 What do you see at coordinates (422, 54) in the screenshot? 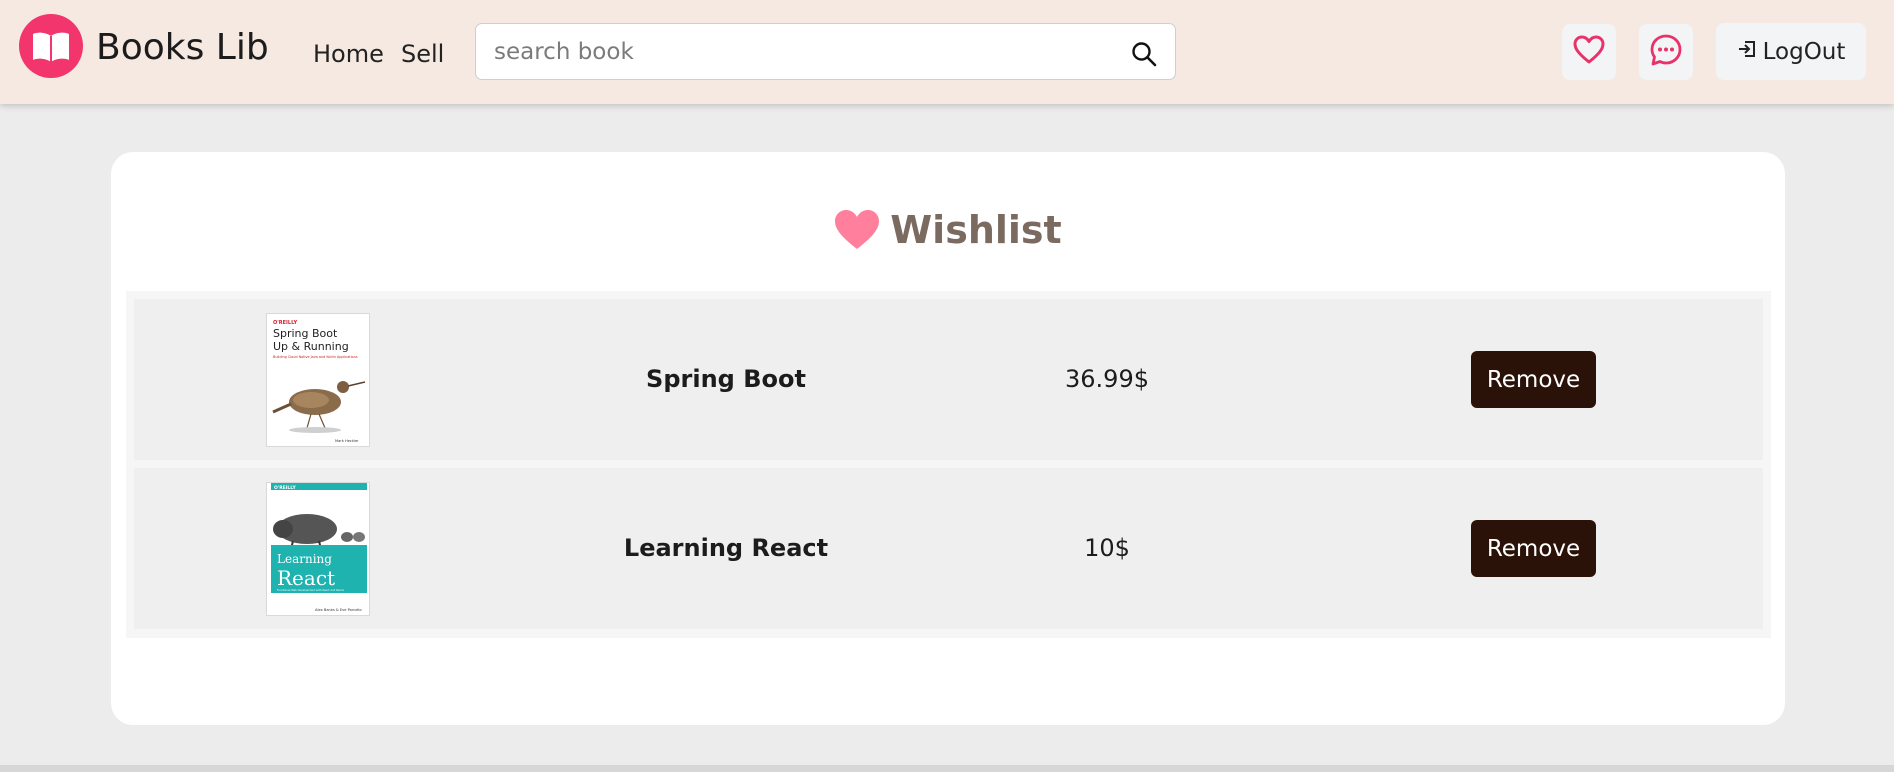
I see `nav-sell-link: Sell` at bounding box center [422, 54].